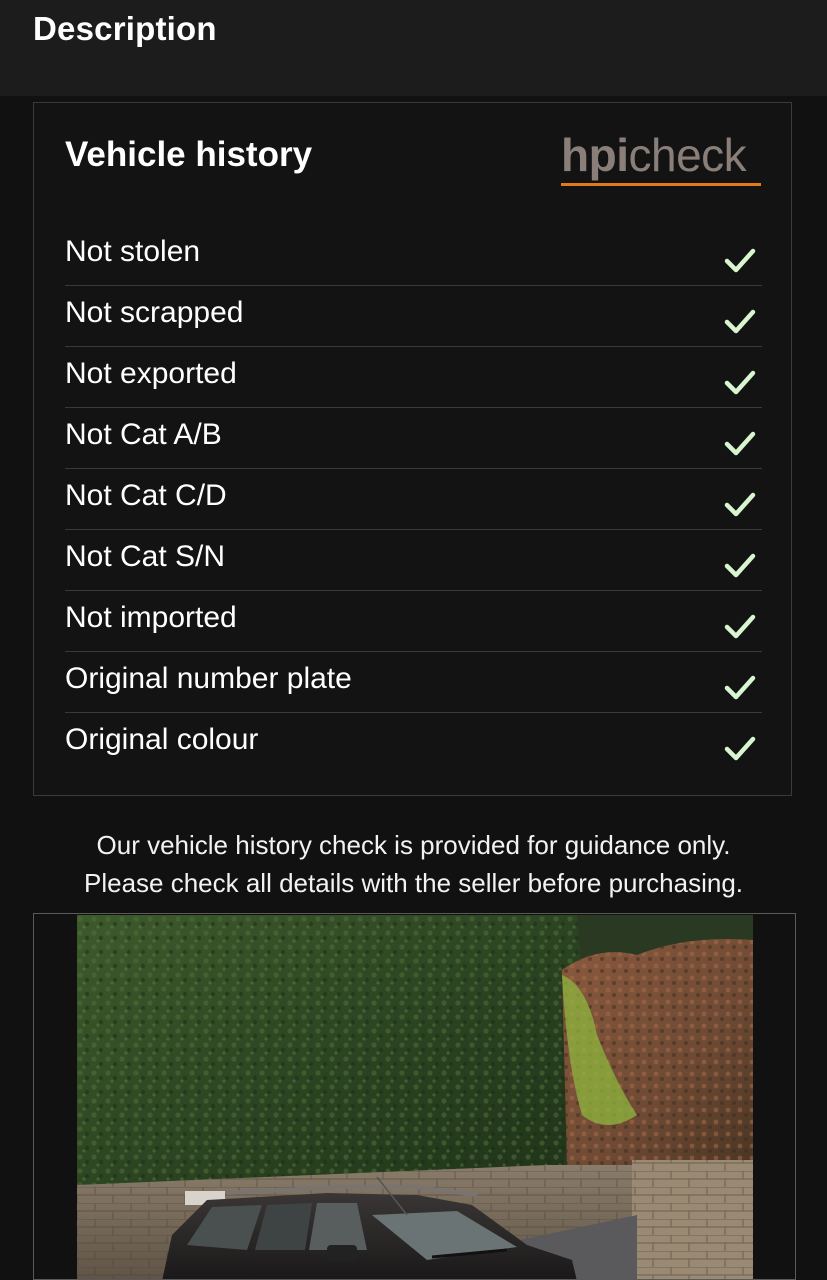 The width and height of the screenshot is (827, 1280). Describe the element at coordinates (413, 438) in the screenshot. I see `check-row: Not Cat A/B` at that location.